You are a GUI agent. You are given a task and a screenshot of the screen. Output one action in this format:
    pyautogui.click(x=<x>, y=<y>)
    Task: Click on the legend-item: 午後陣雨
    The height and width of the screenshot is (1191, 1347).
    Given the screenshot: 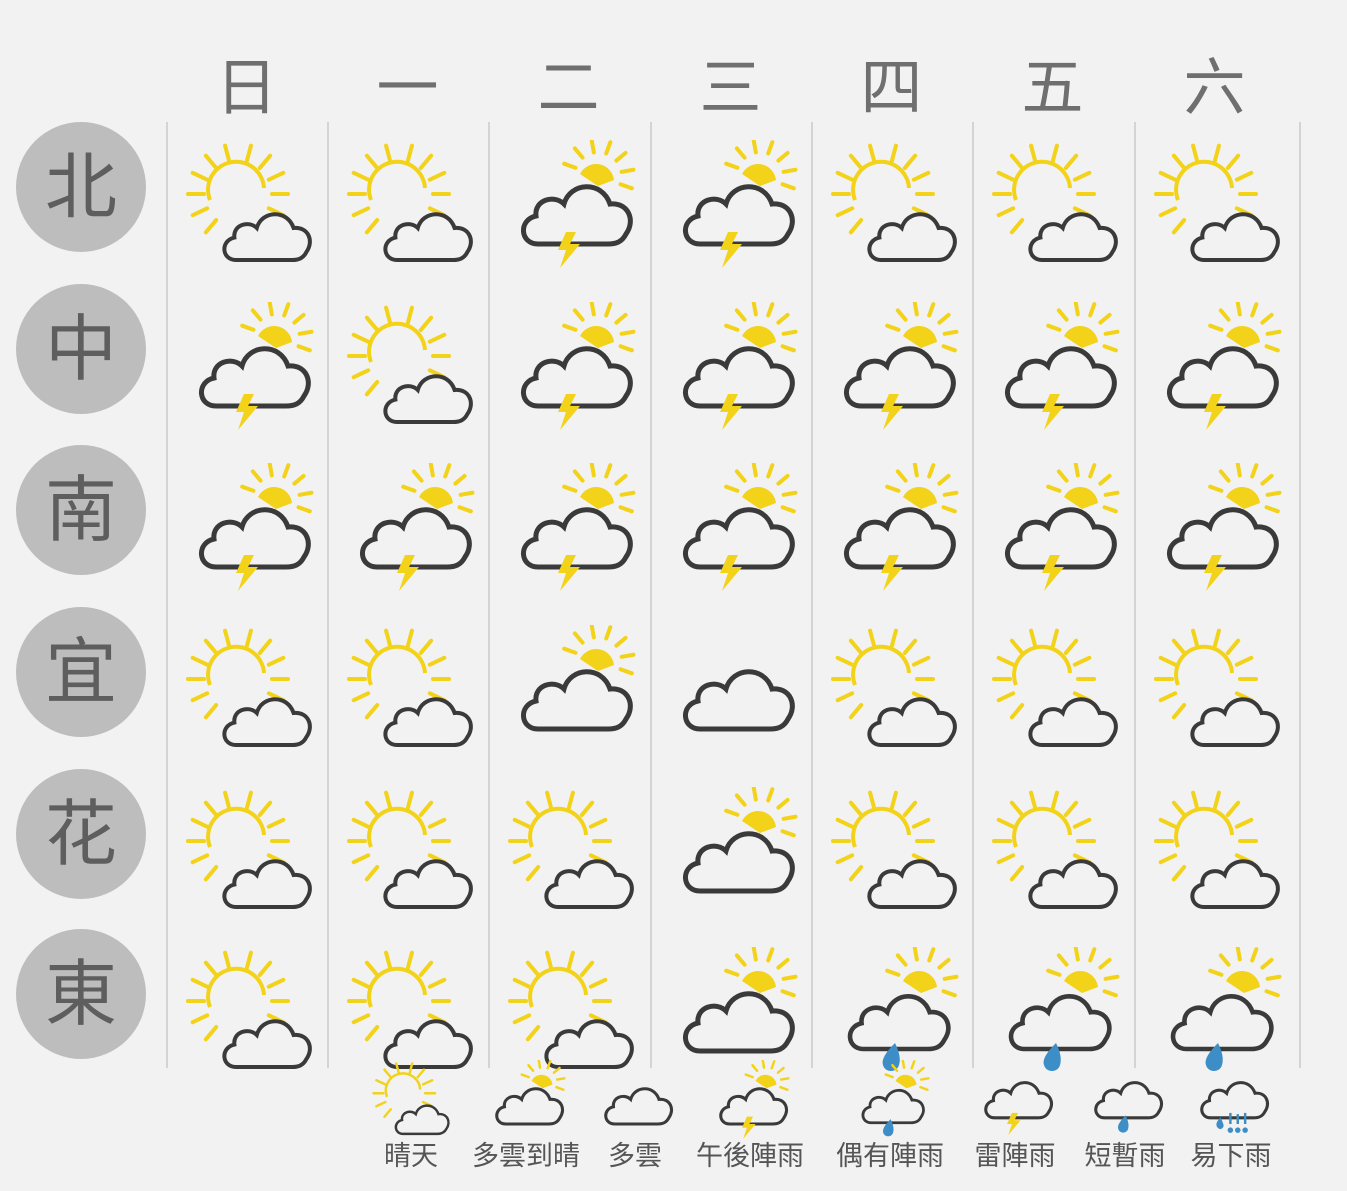 What is the action you would take?
    pyautogui.click(x=750, y=1117)
    